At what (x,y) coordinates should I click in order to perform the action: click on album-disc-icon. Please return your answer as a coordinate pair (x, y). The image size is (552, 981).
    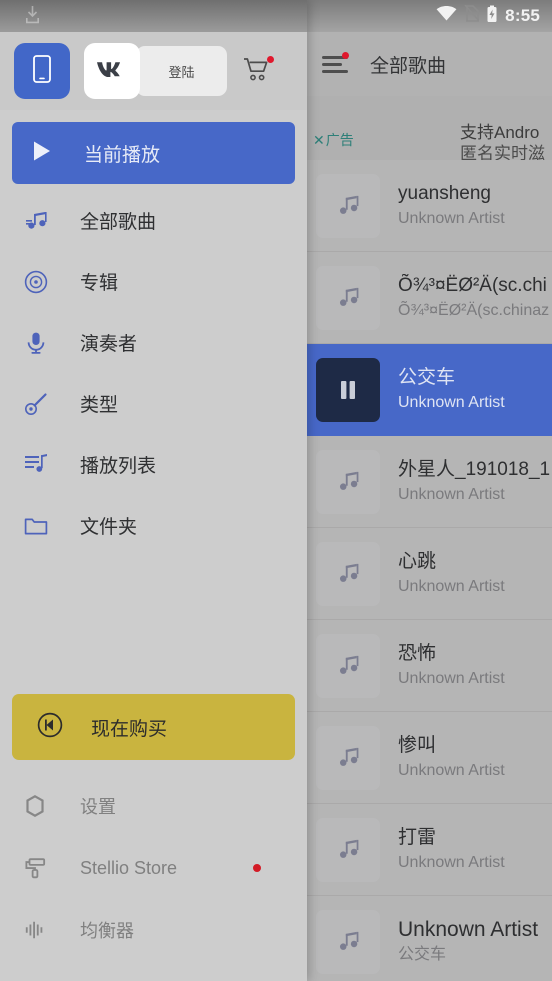
    Looking at the image, I should click on (38, 282).